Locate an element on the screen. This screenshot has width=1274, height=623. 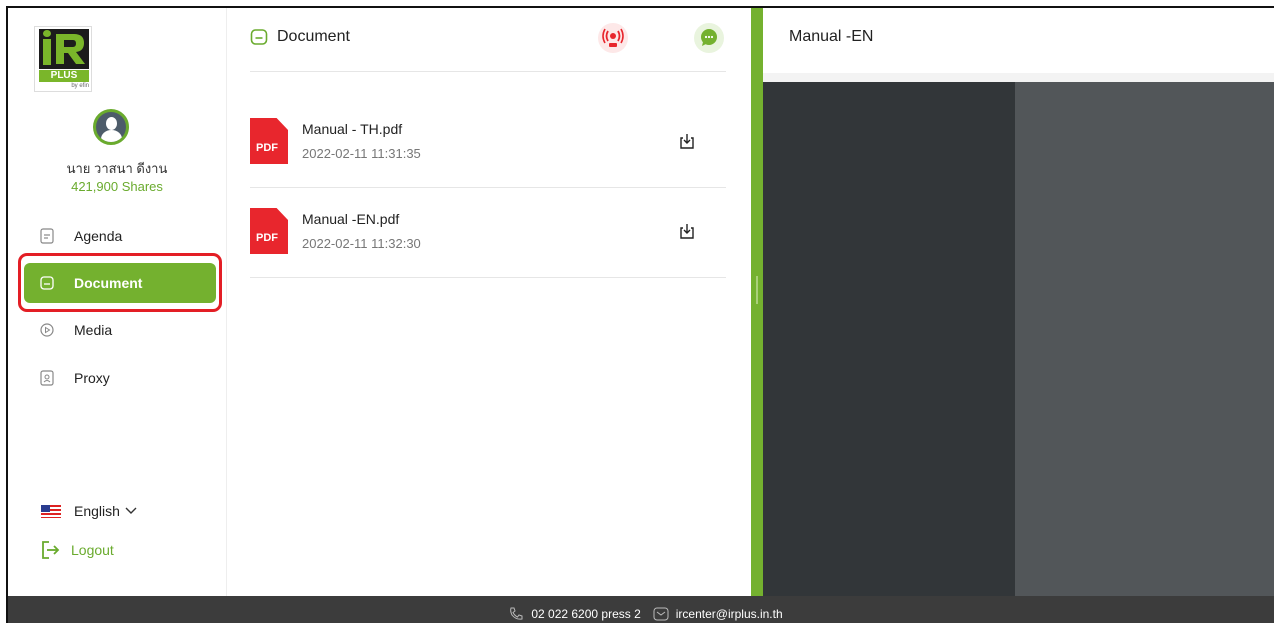
folder-icon is located at coordinates (259, 37).